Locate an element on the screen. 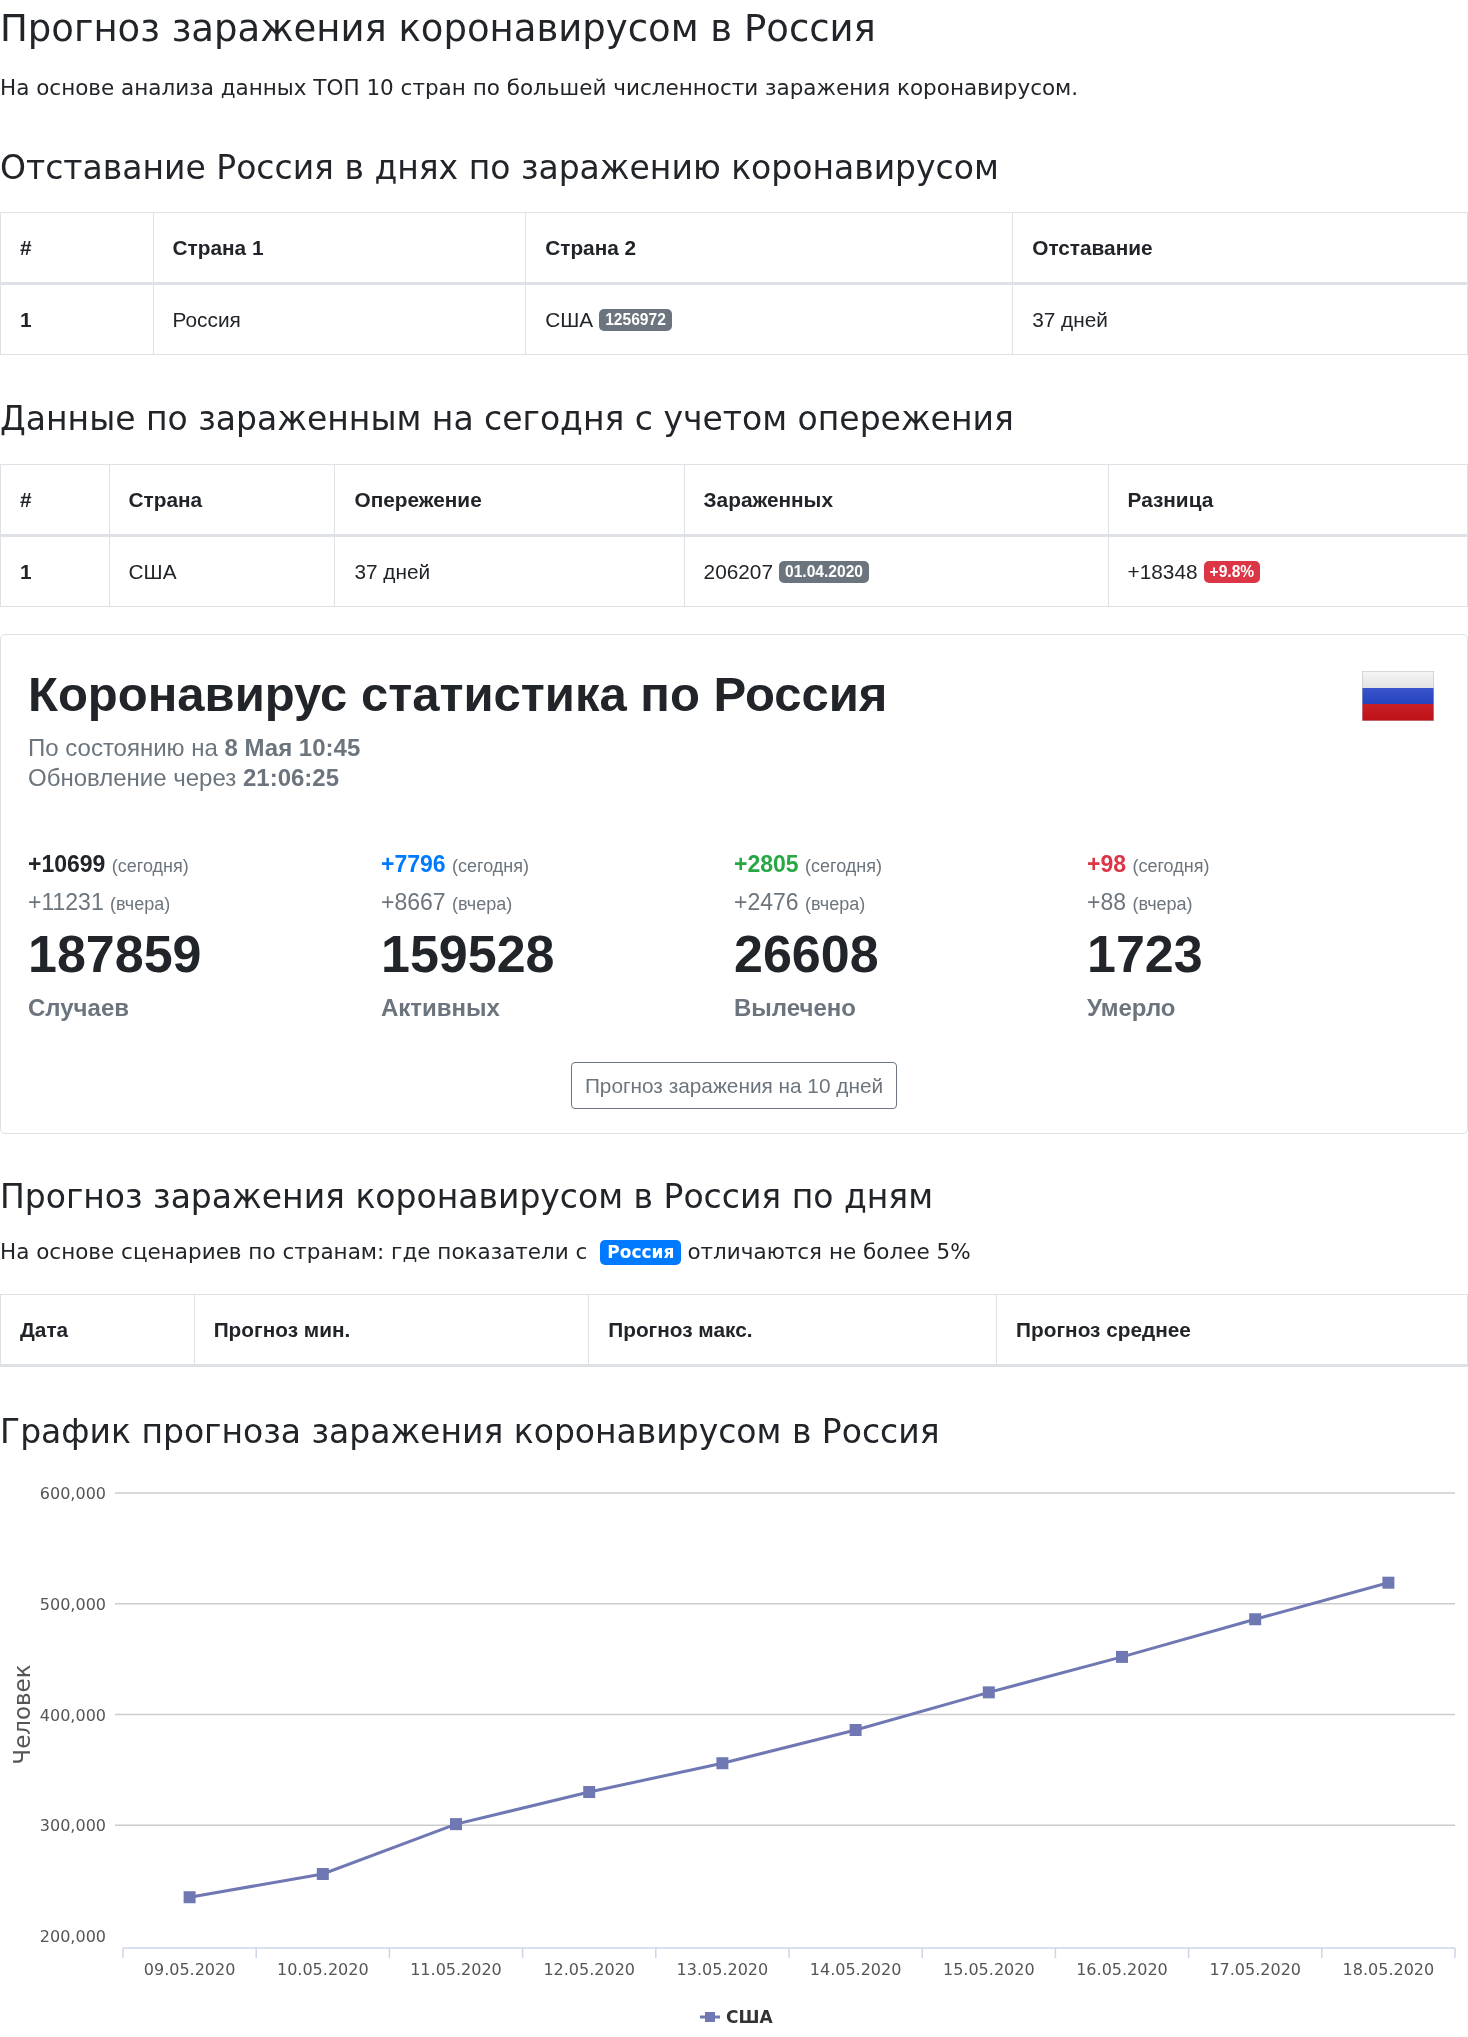  today-change: +2805 (сегодня) is located at coordinates (808, 864).